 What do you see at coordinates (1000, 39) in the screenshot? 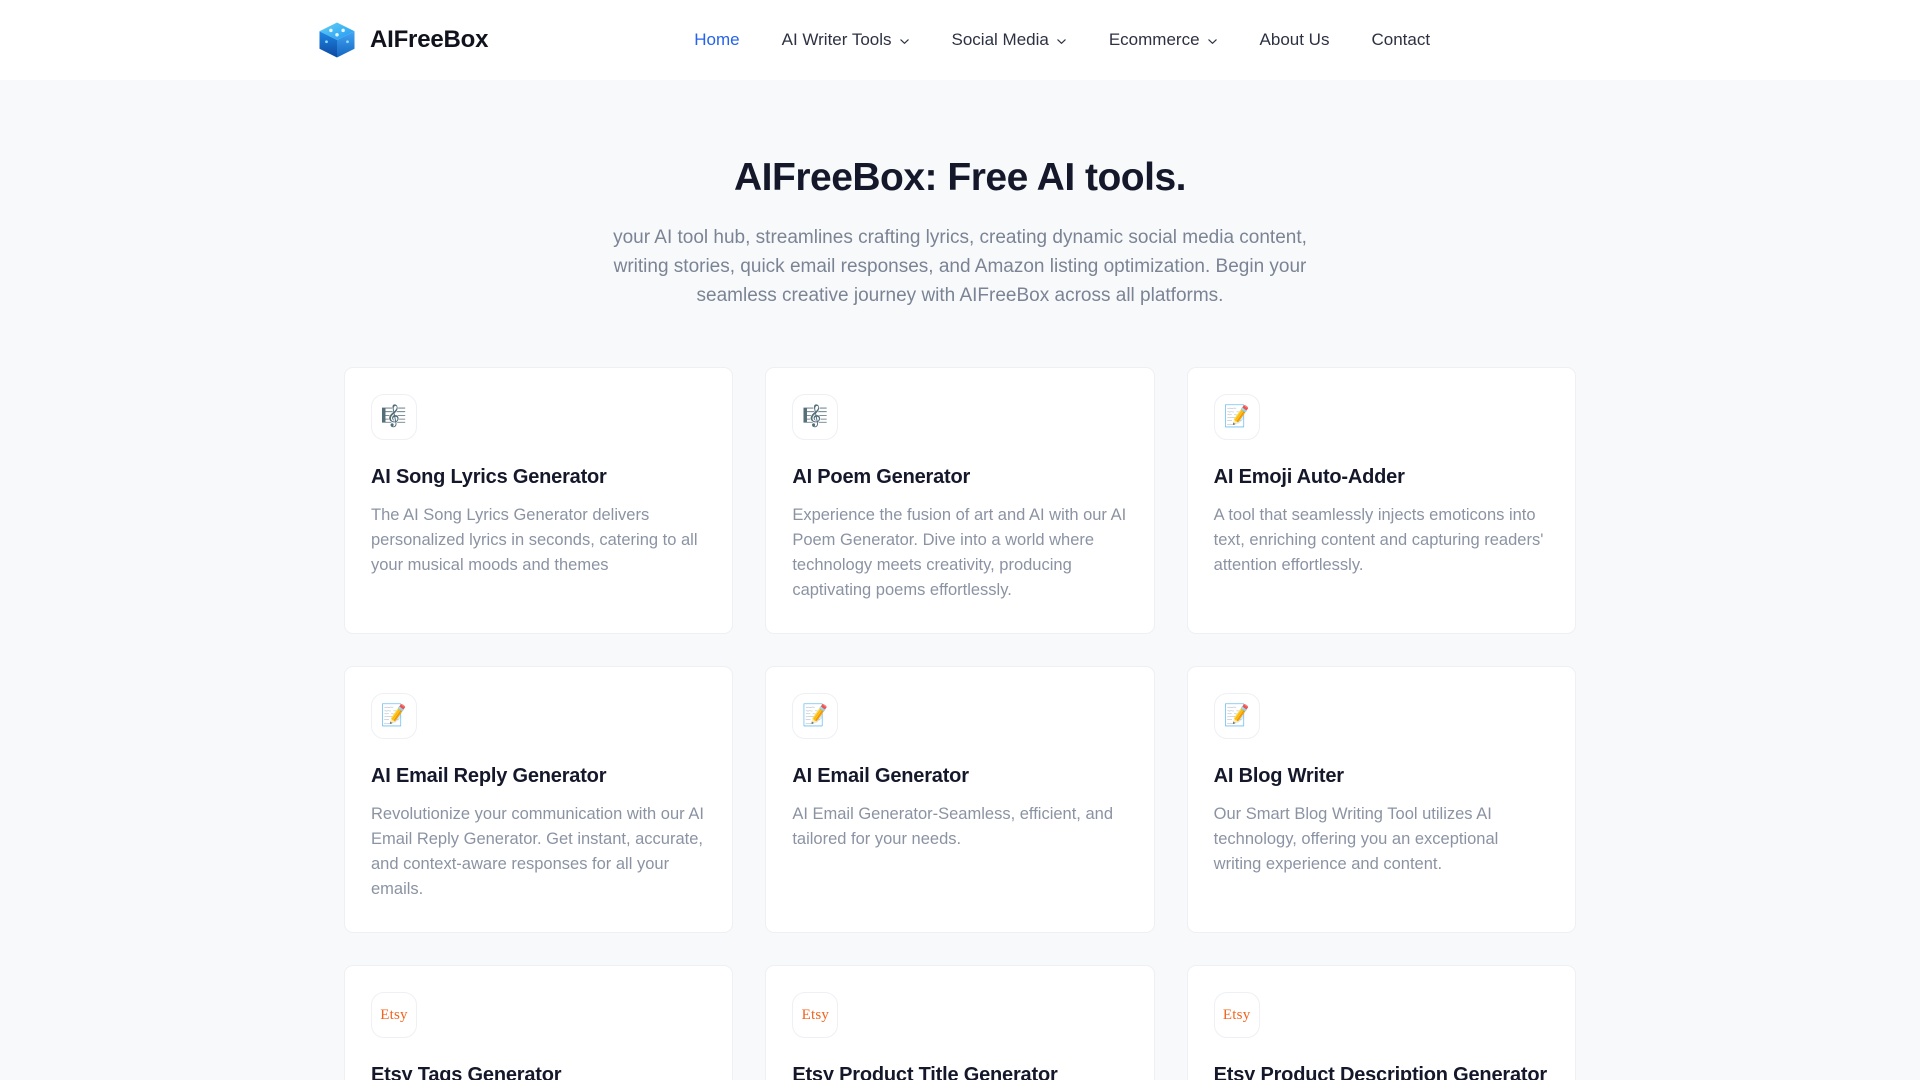
I see `nav-item-label: Social Media` at bounding box center [1000, 39].